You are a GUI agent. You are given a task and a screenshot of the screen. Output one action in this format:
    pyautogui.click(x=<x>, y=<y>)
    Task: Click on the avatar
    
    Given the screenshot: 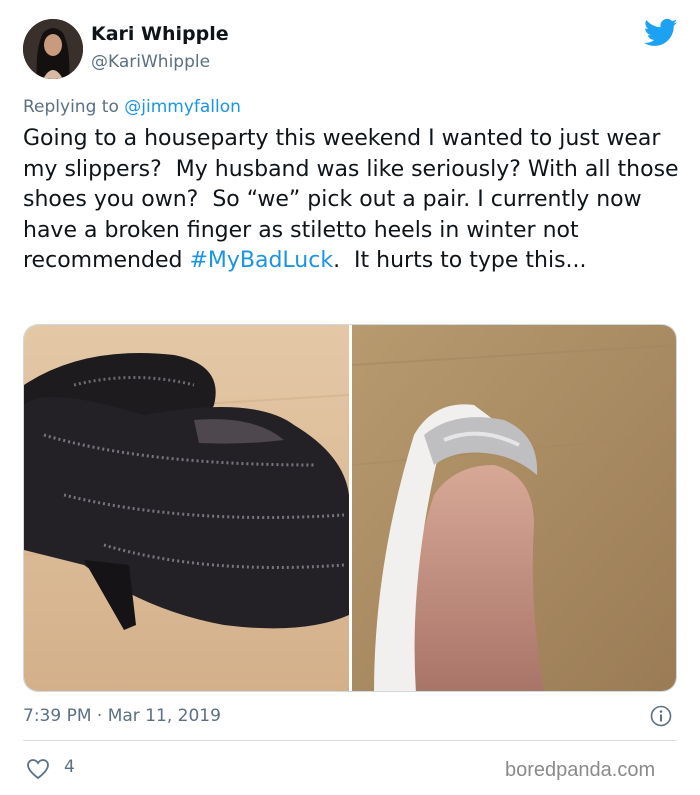 What is the action you would take?
    pyautogui.click(x=53, y=49)
    